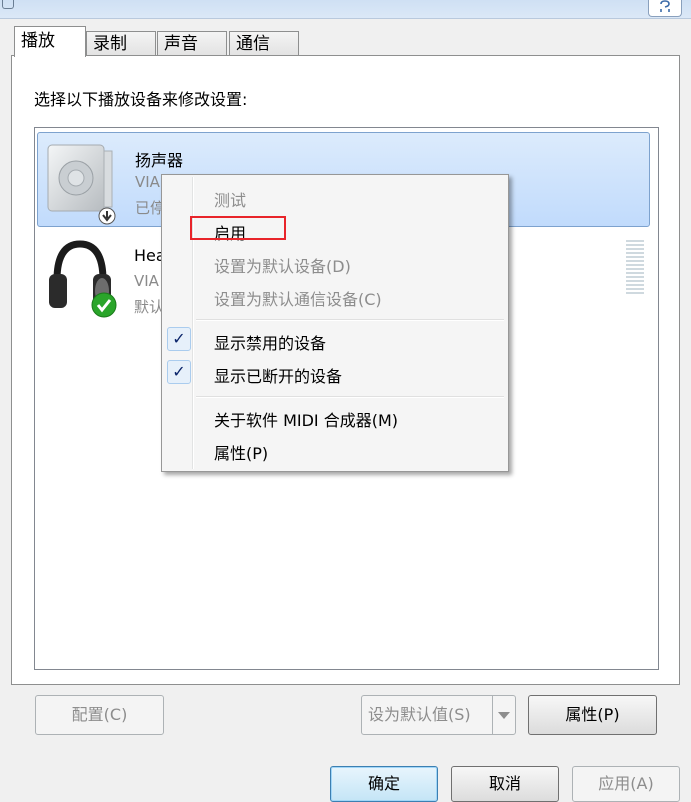 Image resolution: width=691 pixels, height=802 pixels. What do you see at coordinates (345, 41) in the screenshot?
I see `tab-strip: 播放 录制 声音 通信` at bounding box center [345, 41].